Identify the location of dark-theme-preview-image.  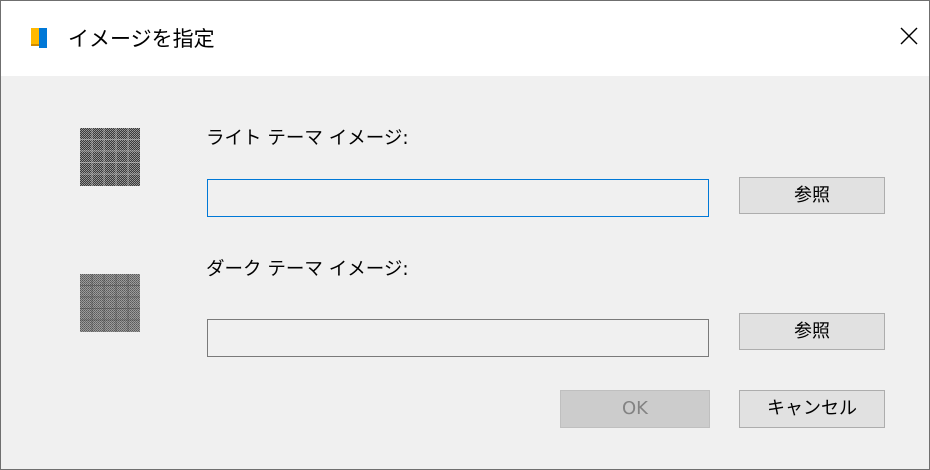
(110, 303).